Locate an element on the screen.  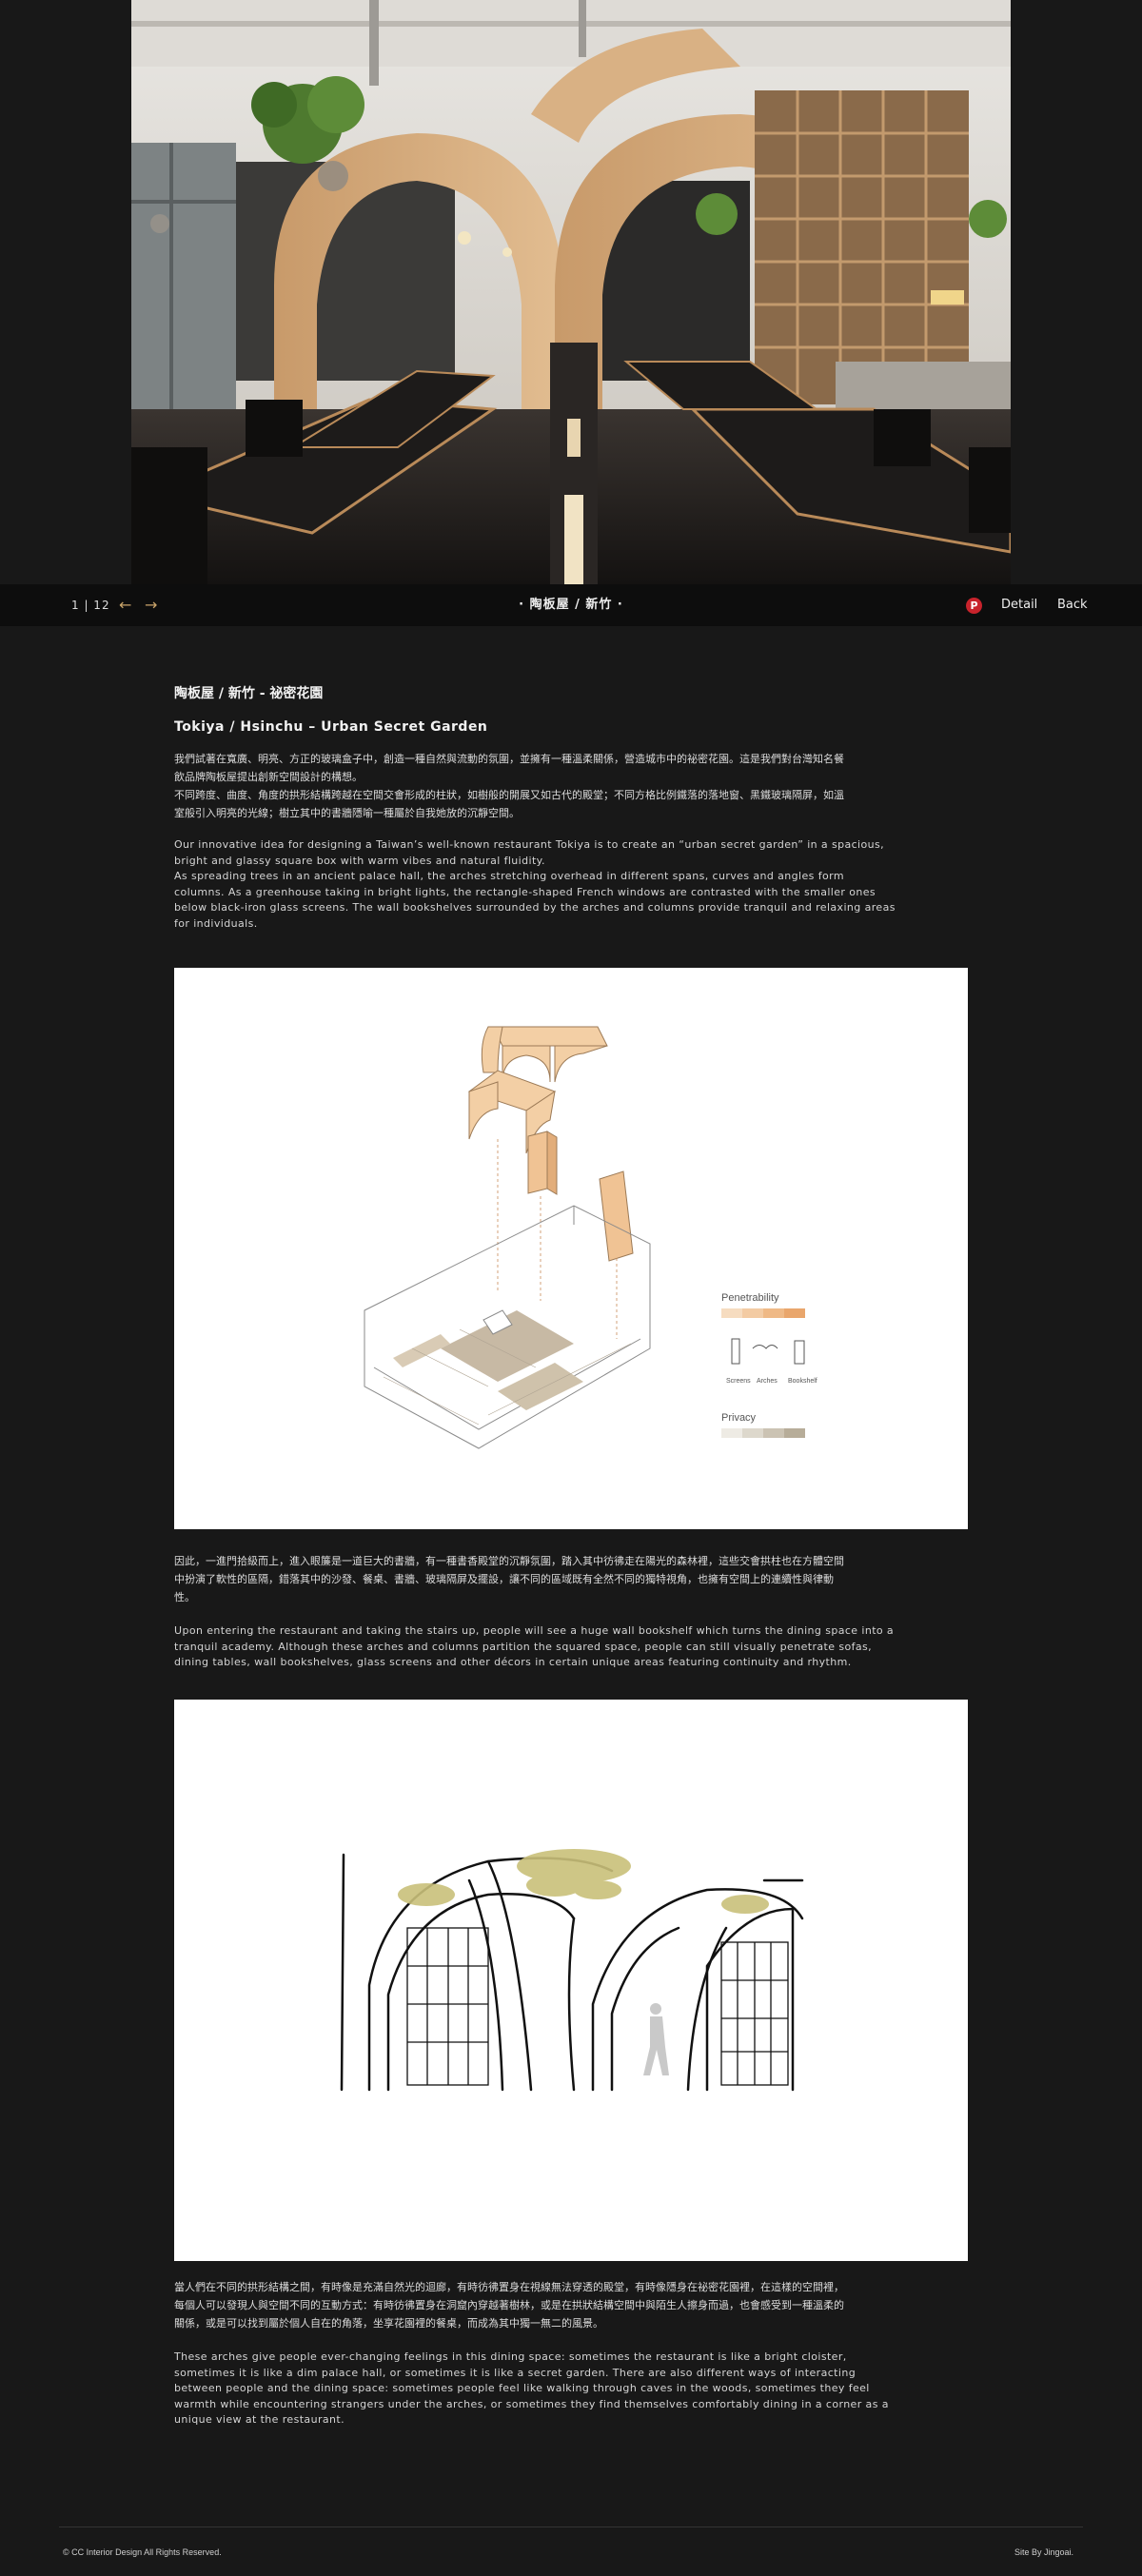
footer-credit-link: Site By Jingoai. is located at coordinates (1043, 2552).